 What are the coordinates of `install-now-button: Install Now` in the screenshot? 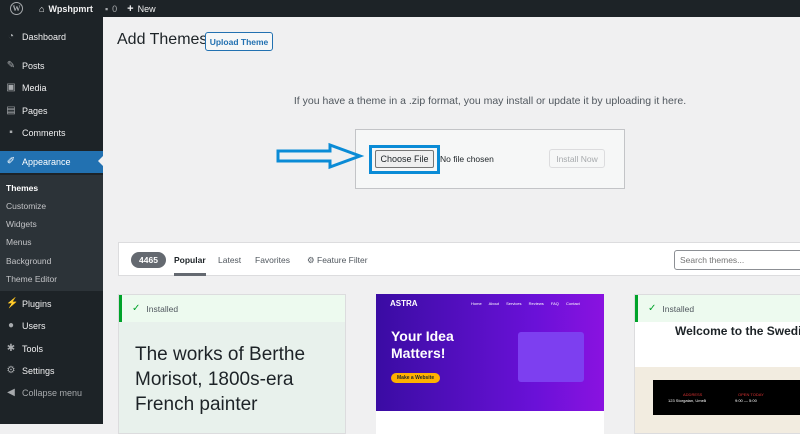 It's located at (577, 158).